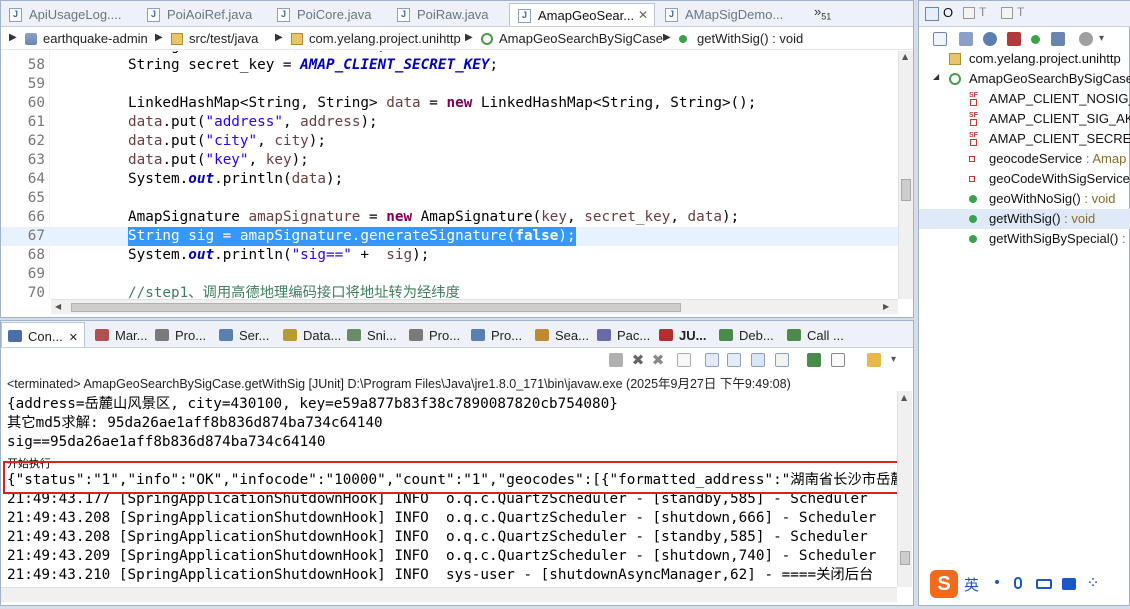 The width and height of the screenshot is (1130, 609). What do you see at coordinates (1024, 159) in the screenshot?
I see `outline-item: geocodeService : Amap` at bounding box center [1024, 159].